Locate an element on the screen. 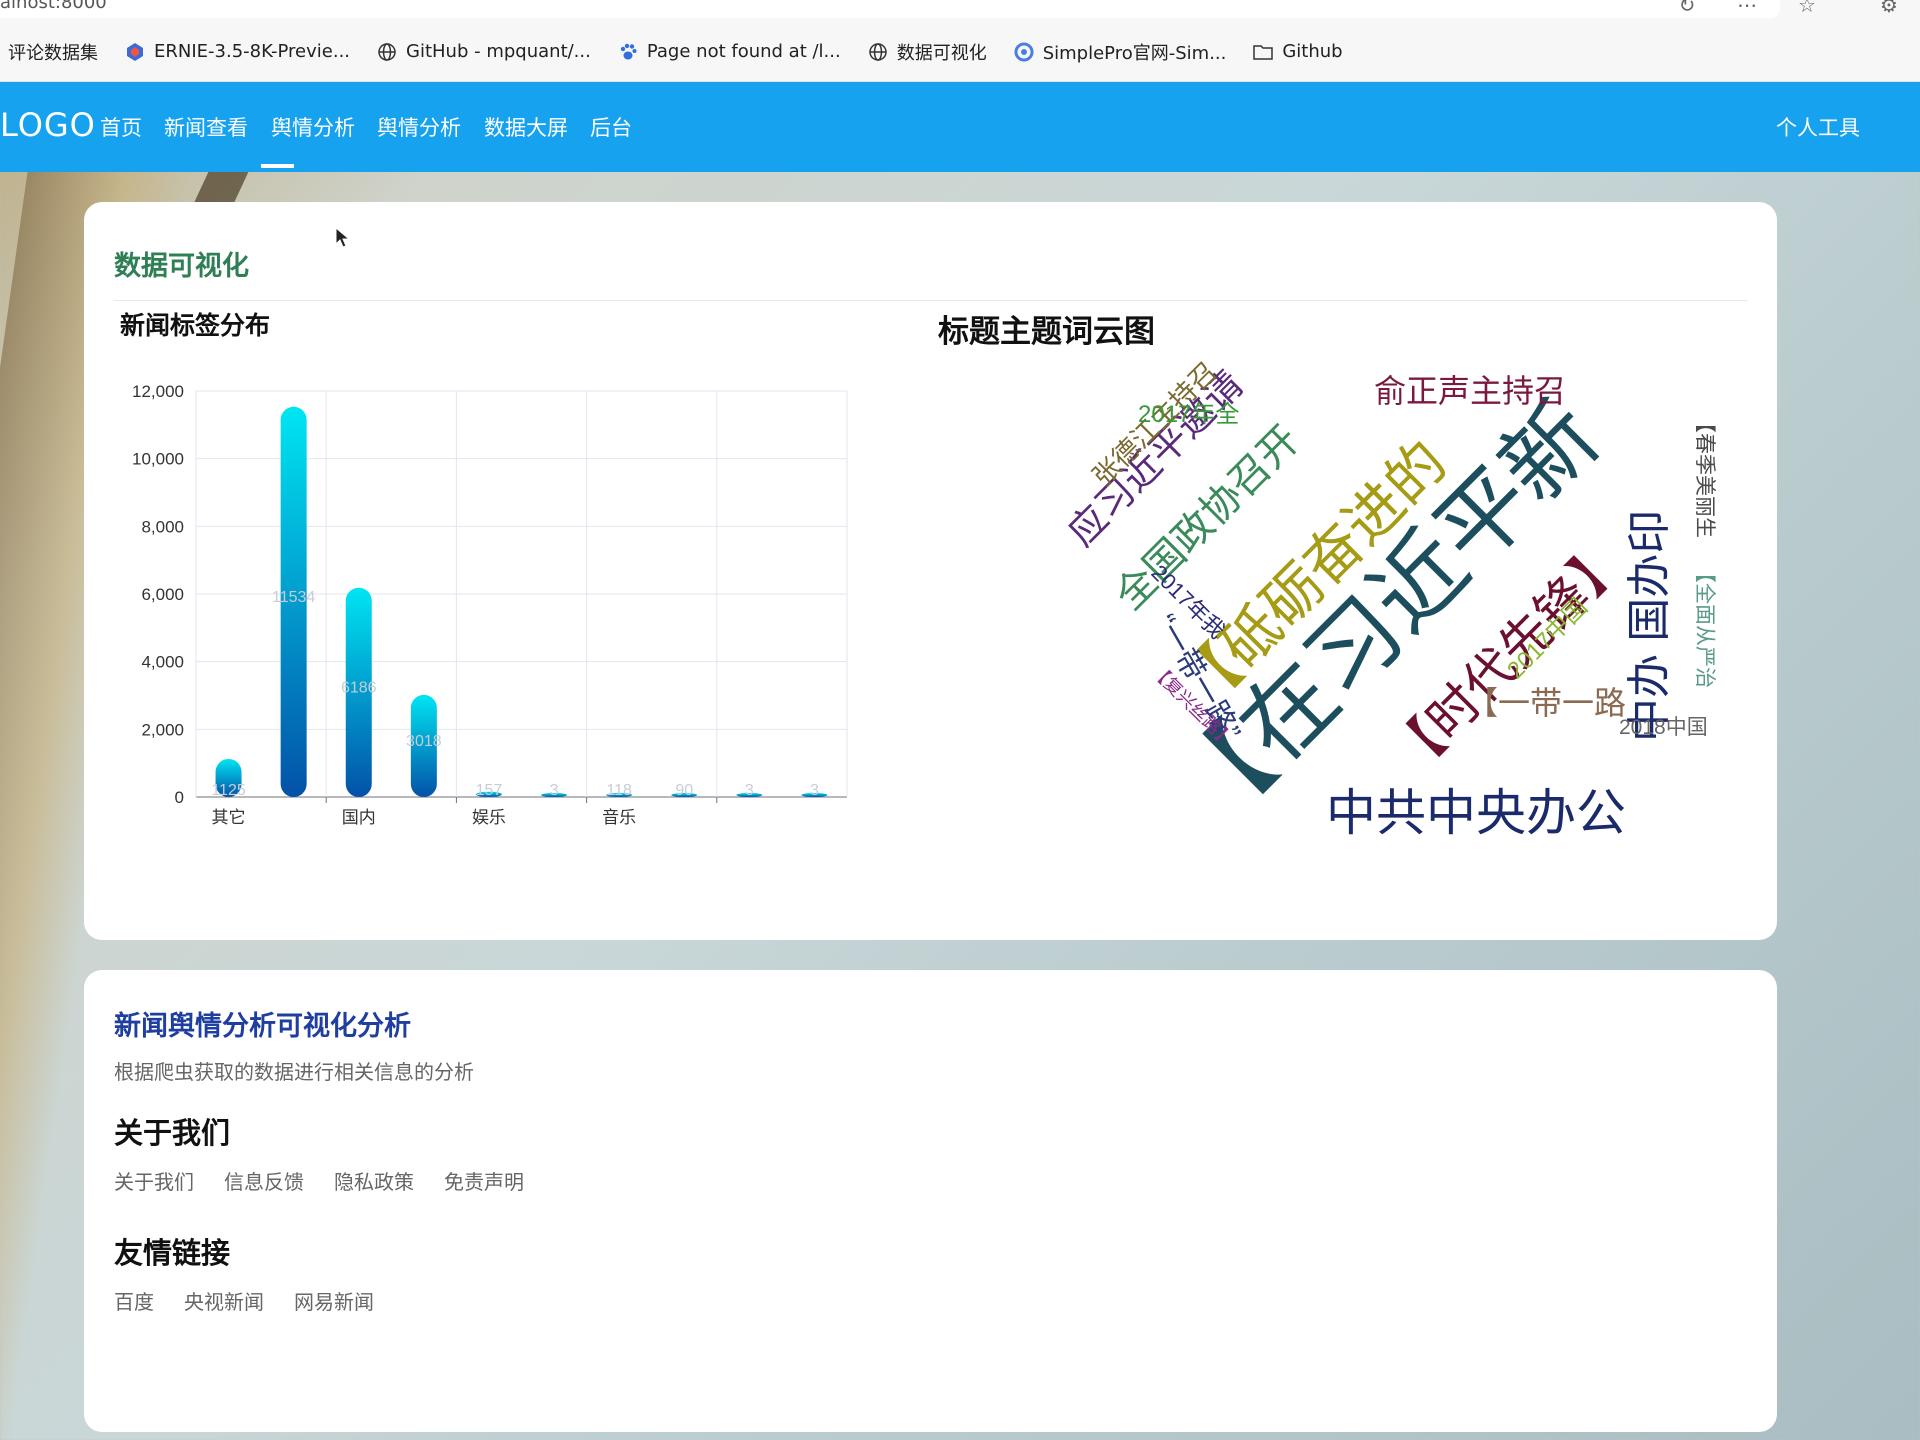 The image size is (1920, 1440). link-netease-news: 网易新闻 is located at coordinates (334, 1300).